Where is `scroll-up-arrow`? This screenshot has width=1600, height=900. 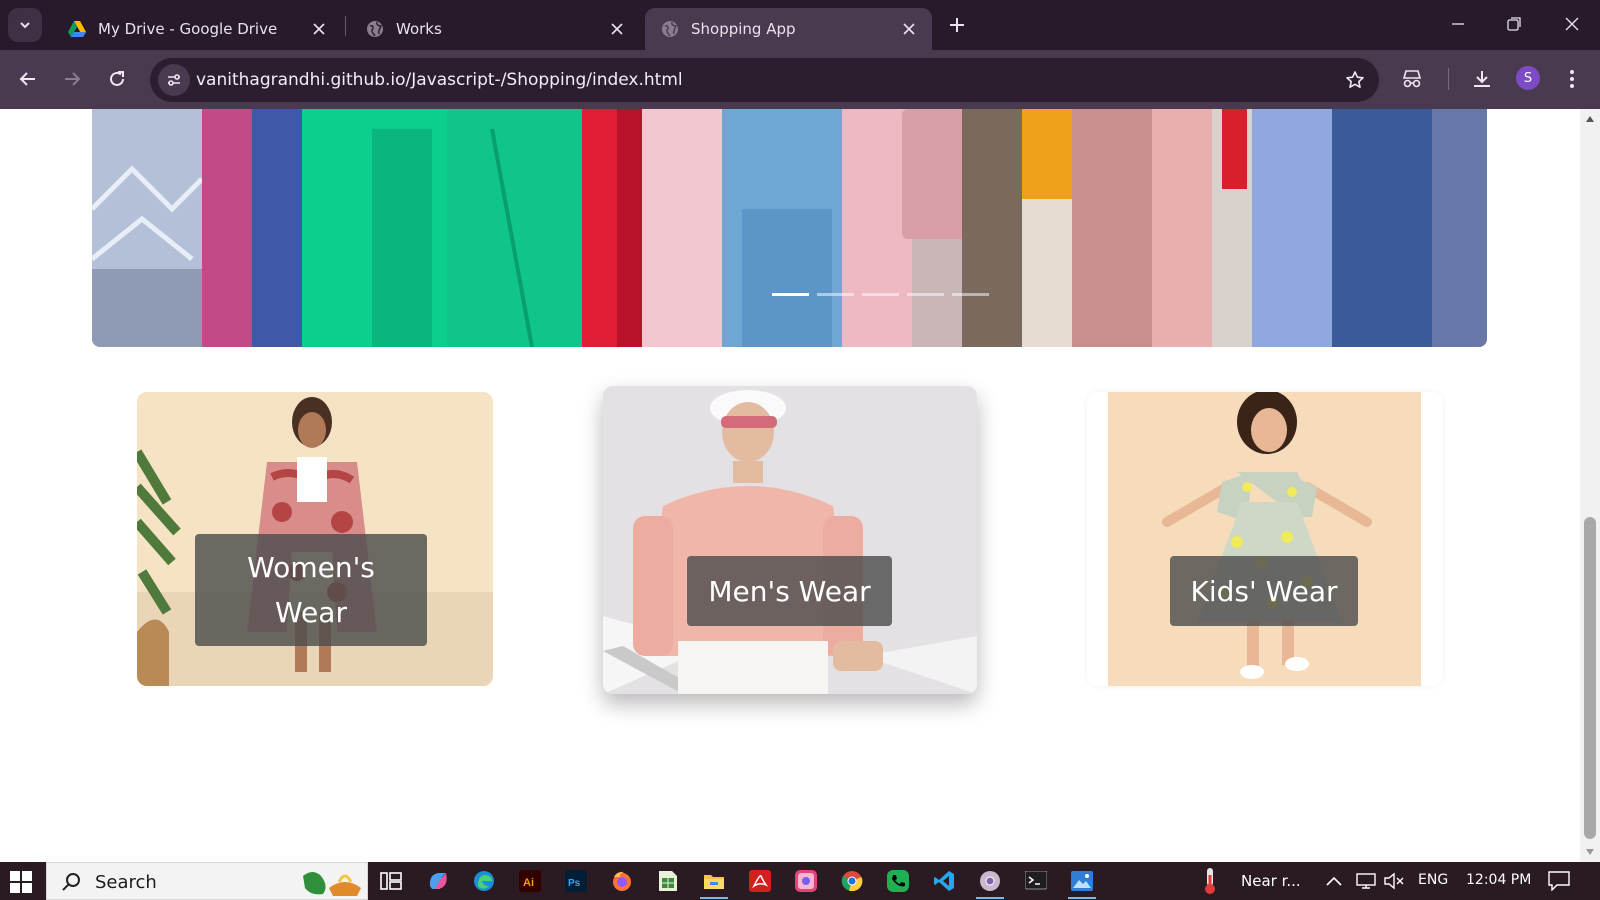
scroll-up-arrow is located at coordinates (1590, 119).